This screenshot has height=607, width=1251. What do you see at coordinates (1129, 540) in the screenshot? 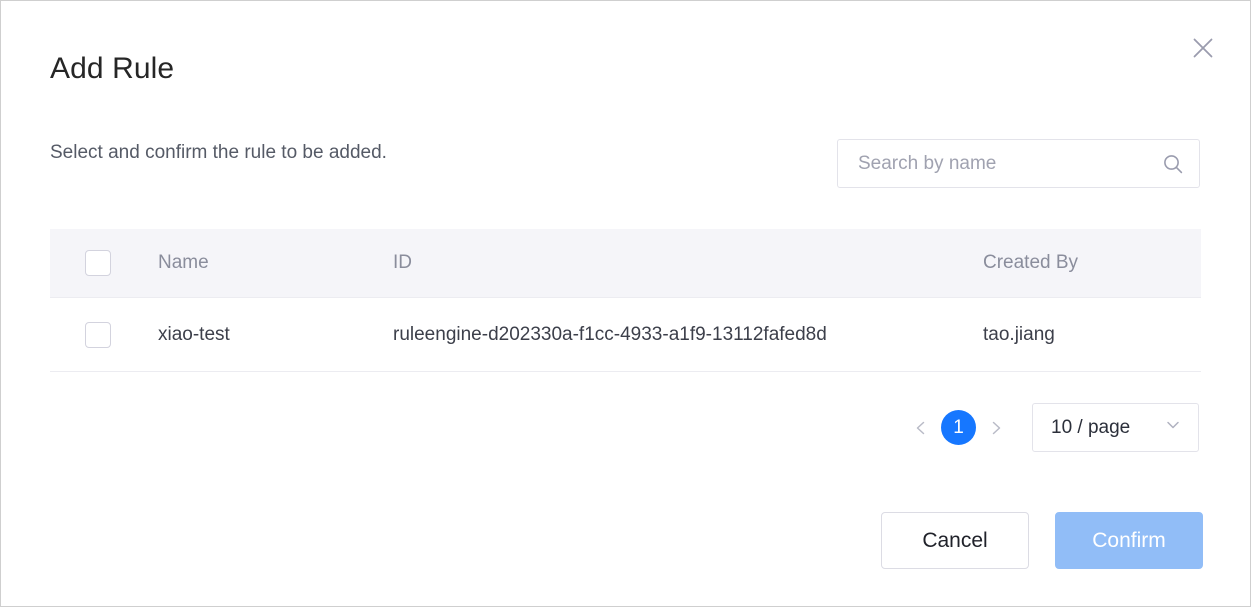
I see `confirm-button: Confirm` at bounding box center [1129, 540].